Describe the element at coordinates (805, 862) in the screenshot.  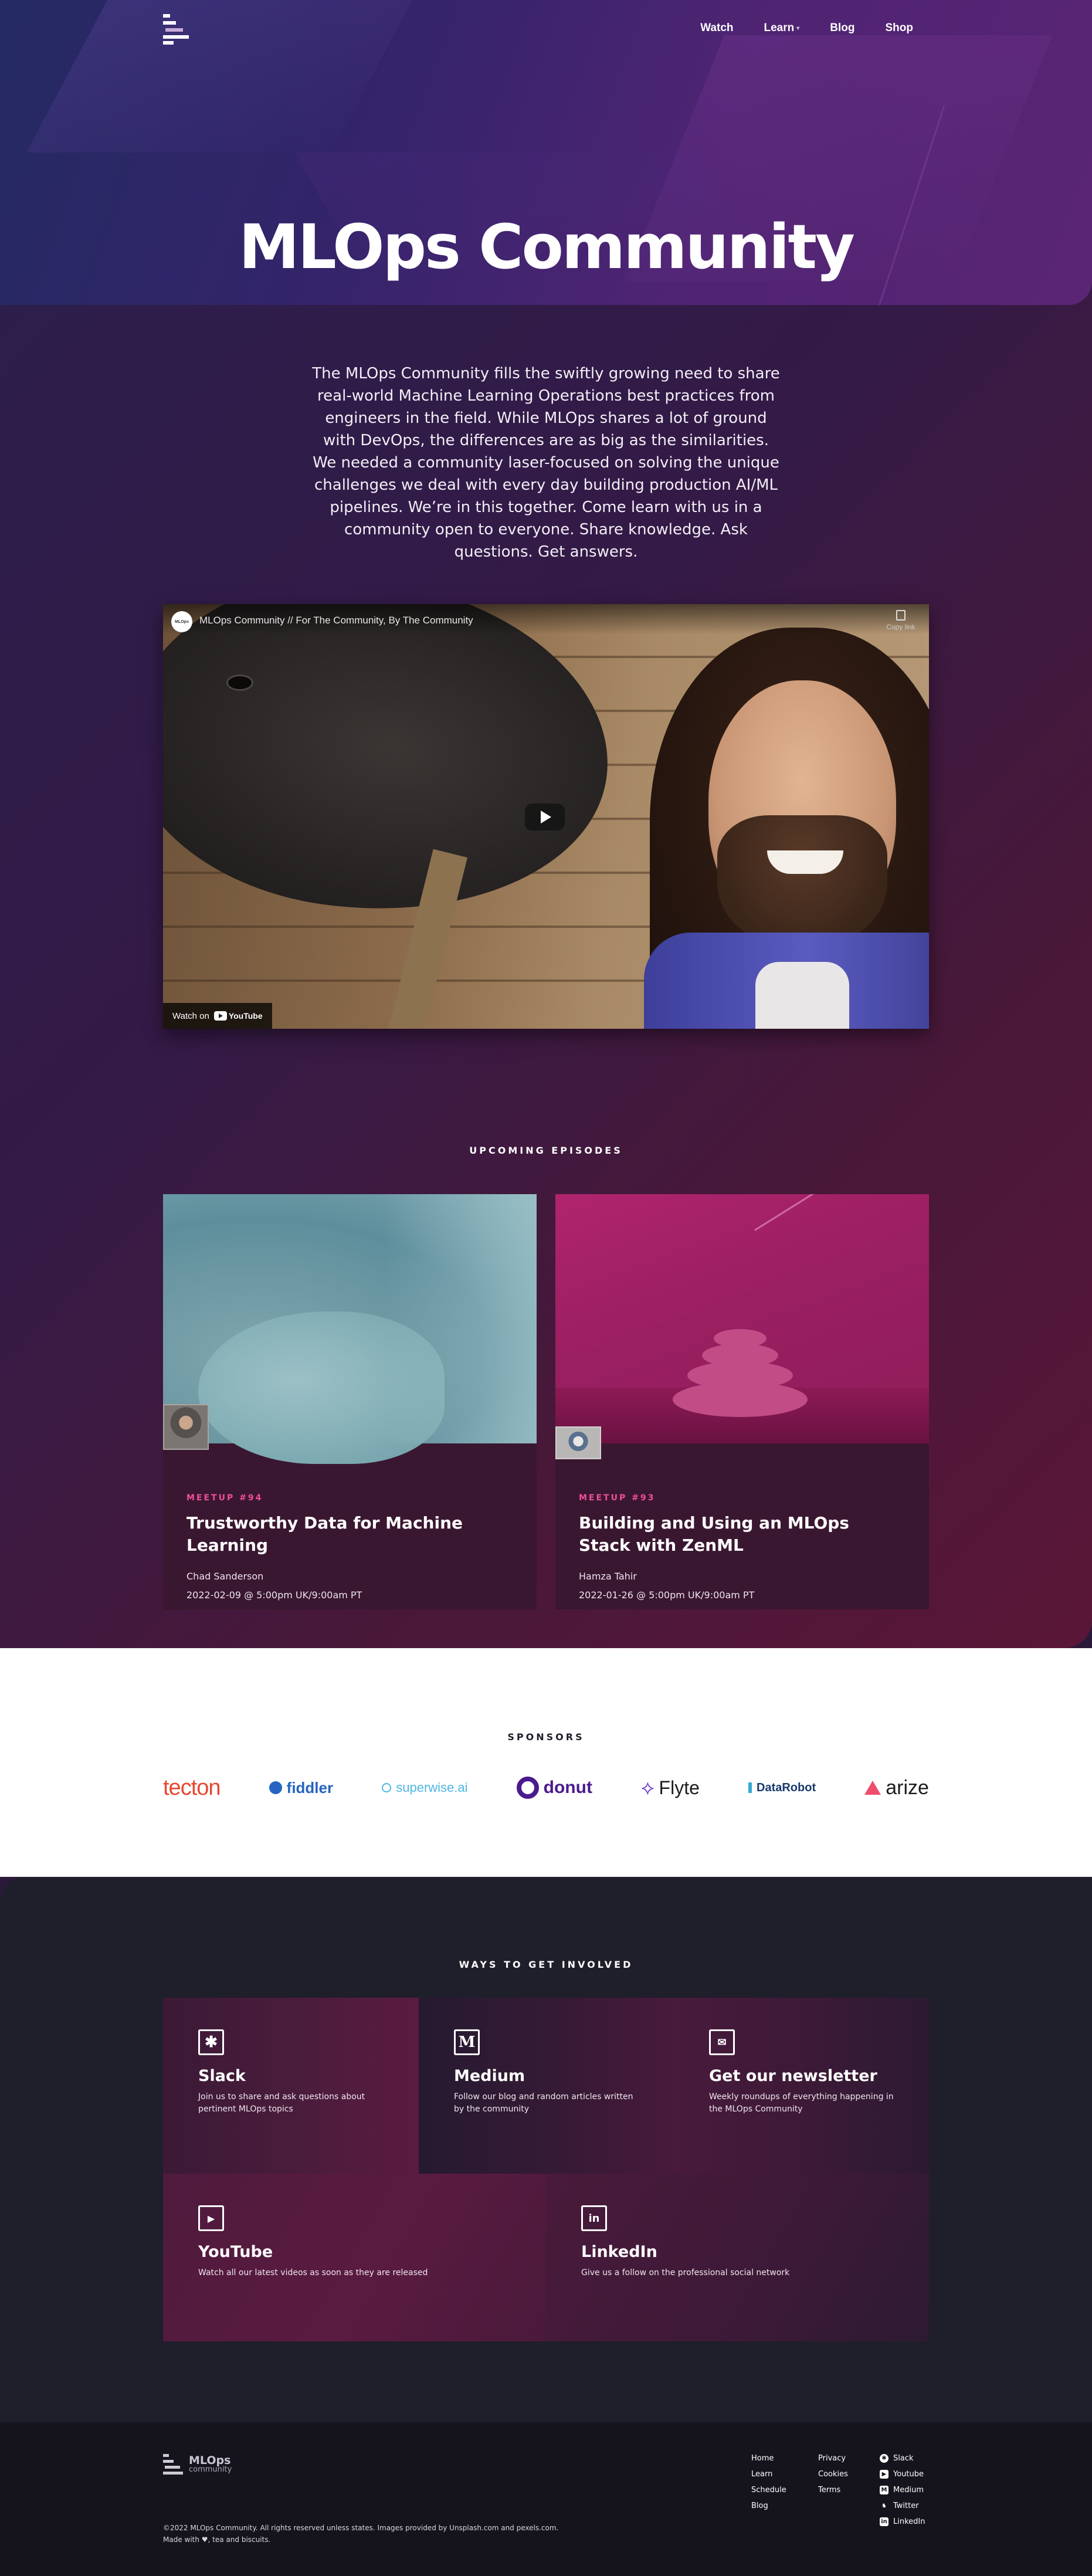
I see `person-smile` at that location.